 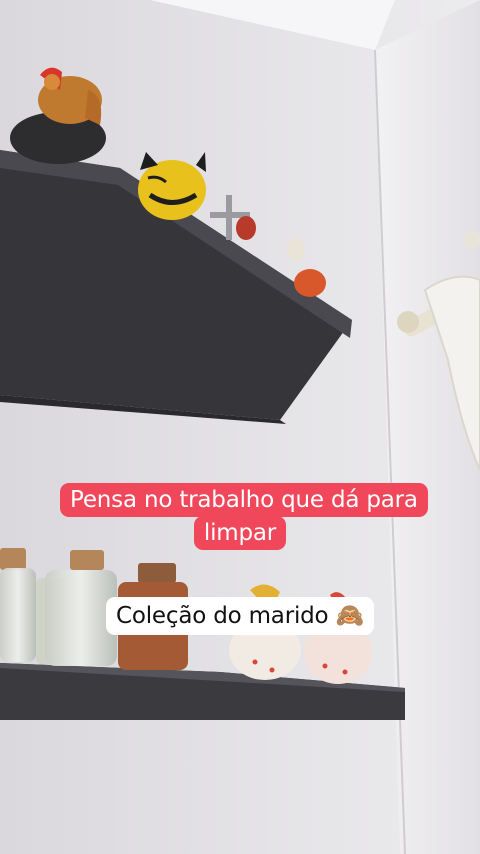 I want to click on caption-main: Pensa no trabalho que dá para limpar, so click(x=244, y=516).